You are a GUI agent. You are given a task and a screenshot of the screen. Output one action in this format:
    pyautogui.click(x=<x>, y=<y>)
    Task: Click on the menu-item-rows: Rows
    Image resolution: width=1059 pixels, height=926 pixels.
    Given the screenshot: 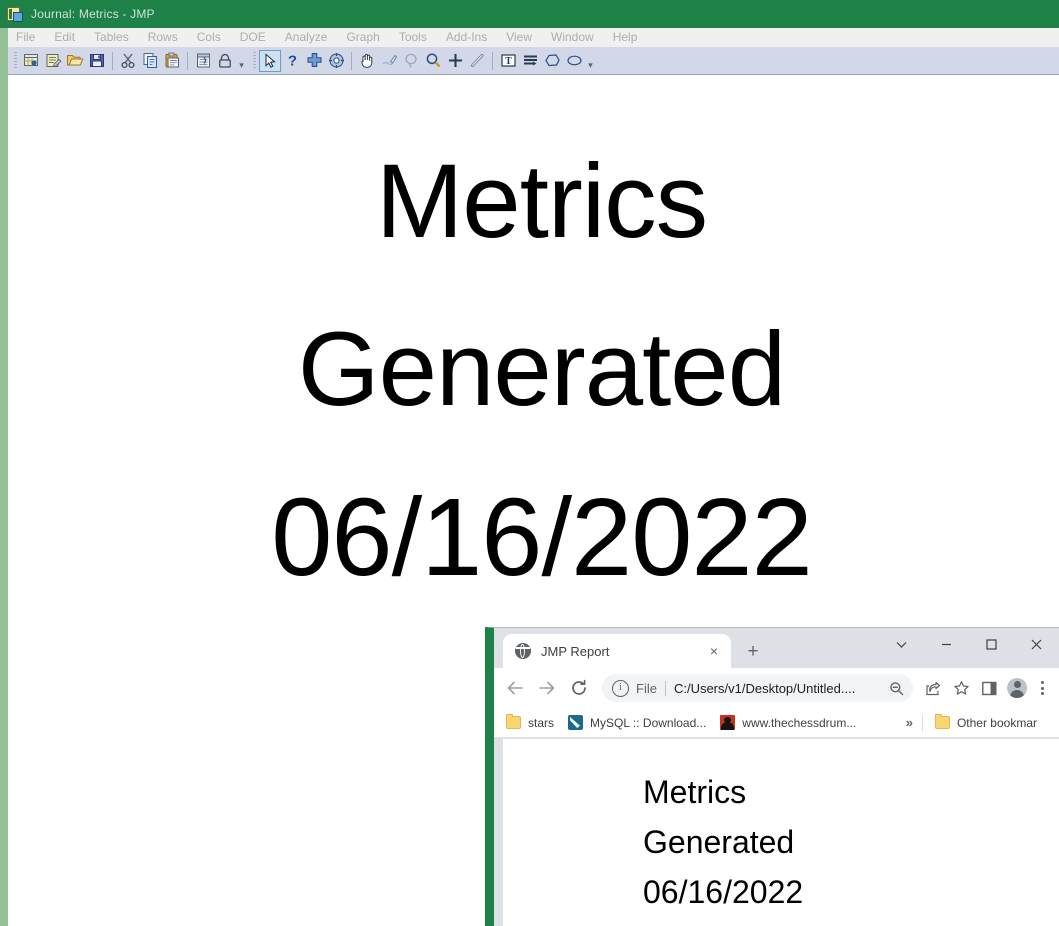 What is the action you would take?
    pyautogui.click(x=163, y=37)
    